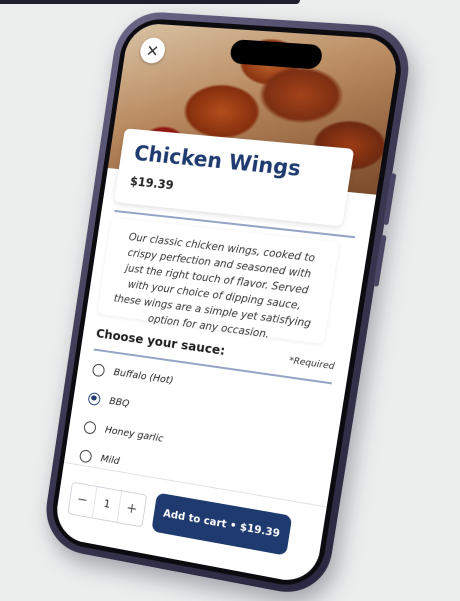 The width and height of the screenshot is (460, 601). What do you see at coordinates (379, 261) in the screenshot?
I see `volume-button-lower` at bounding box center [379, 261].